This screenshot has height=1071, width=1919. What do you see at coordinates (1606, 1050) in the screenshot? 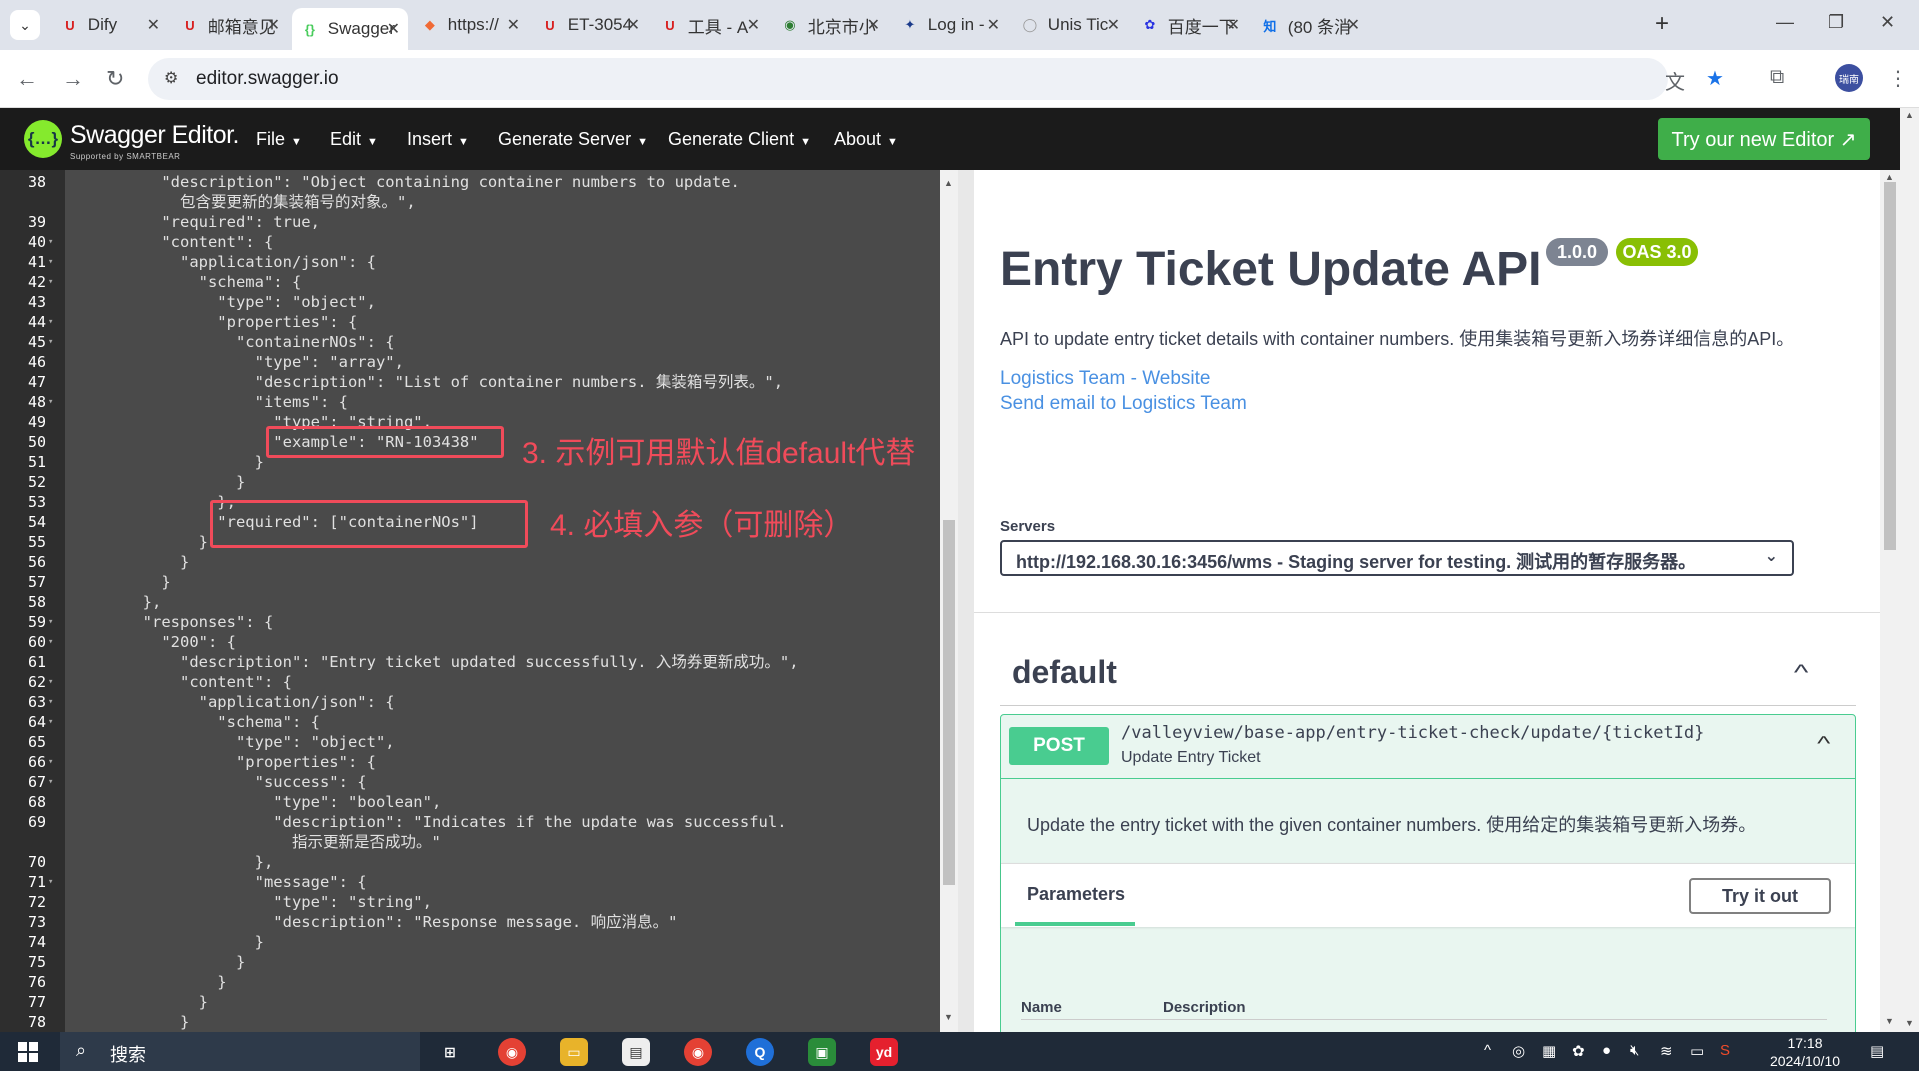
I see `tray-wechat-icon: ●` at bounding box center [1606, 1050].